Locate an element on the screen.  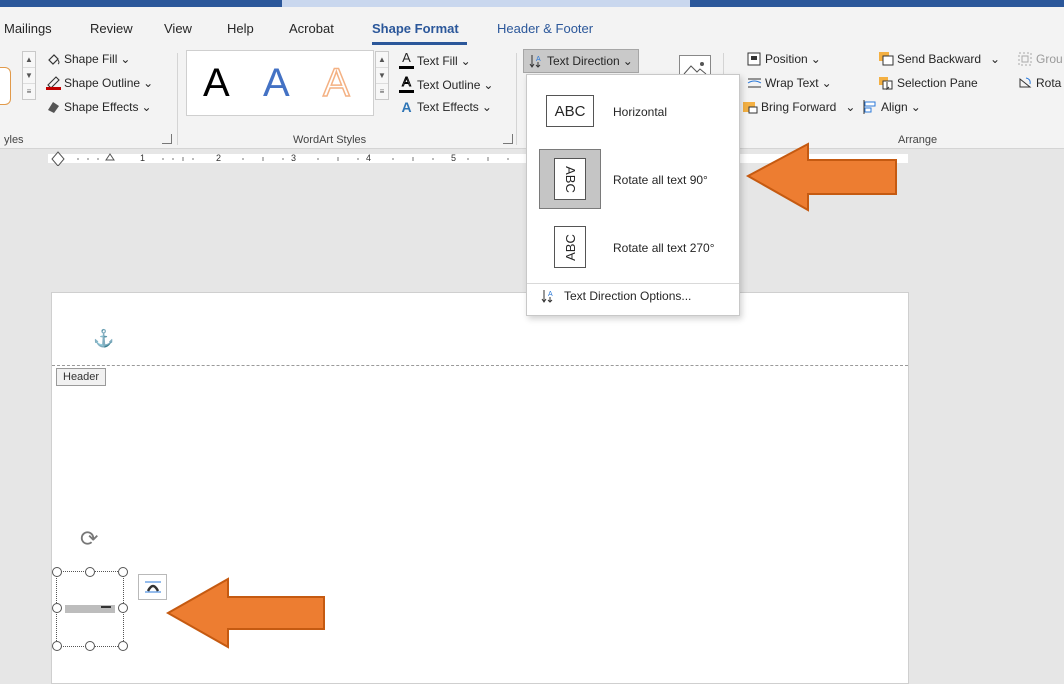
shape-style-scroll: ▲ ▼ ≡ is located at coordinates (29, 75).